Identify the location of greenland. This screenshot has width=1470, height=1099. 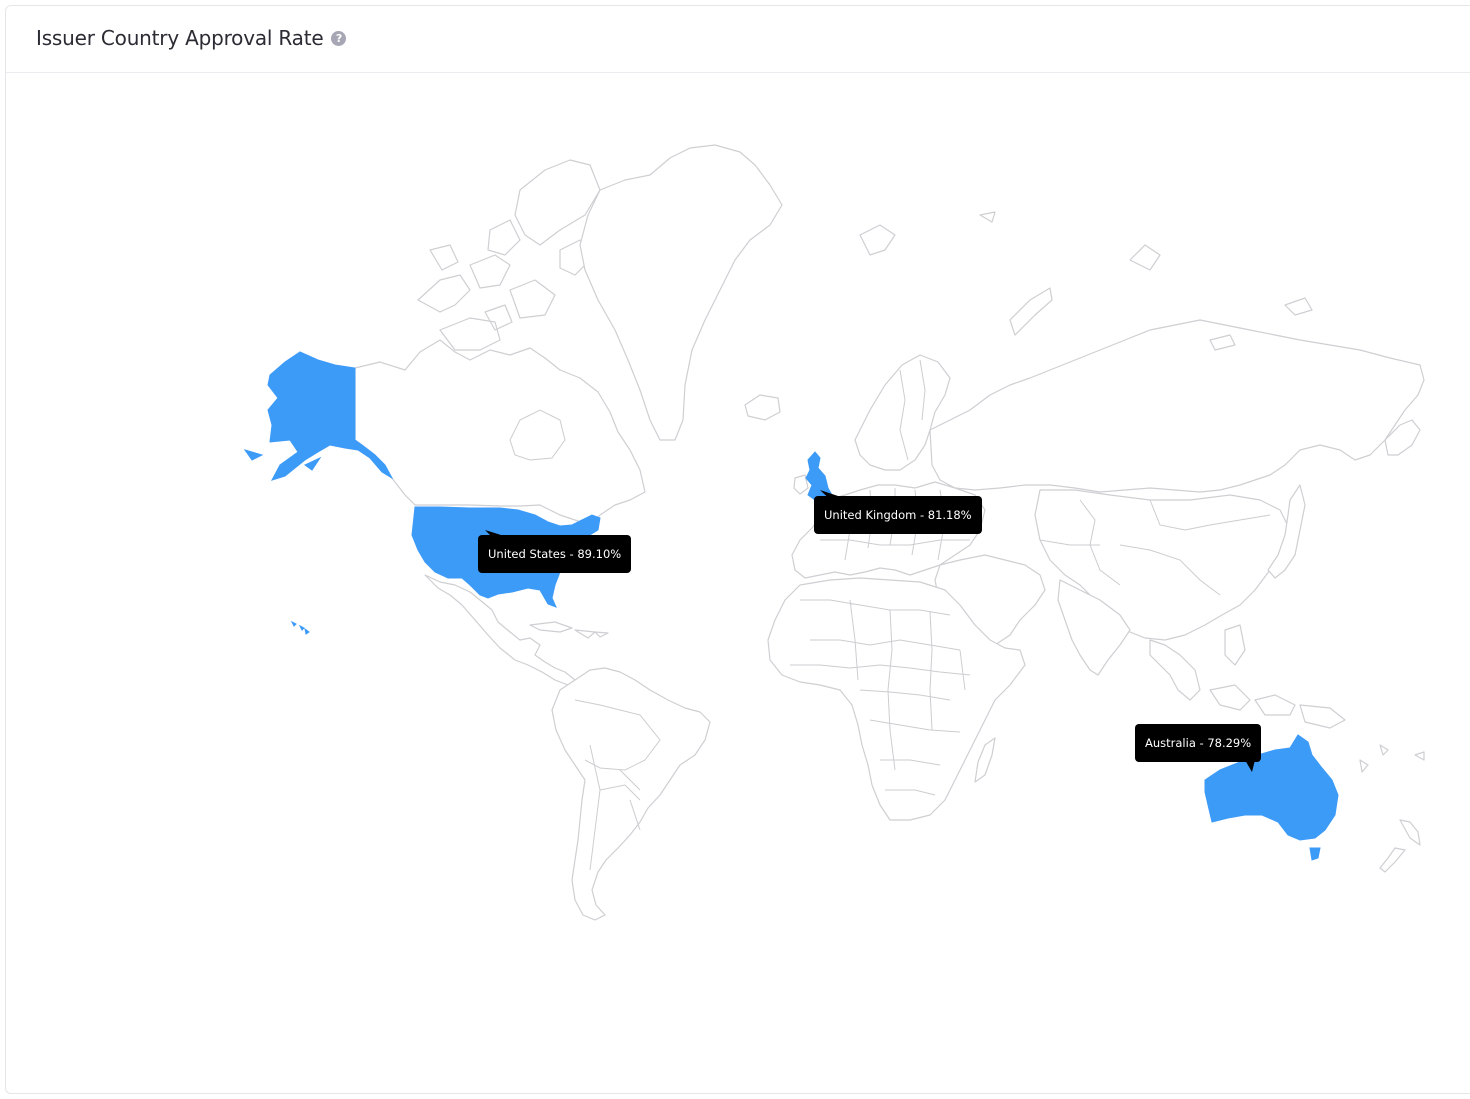
(681, 292).